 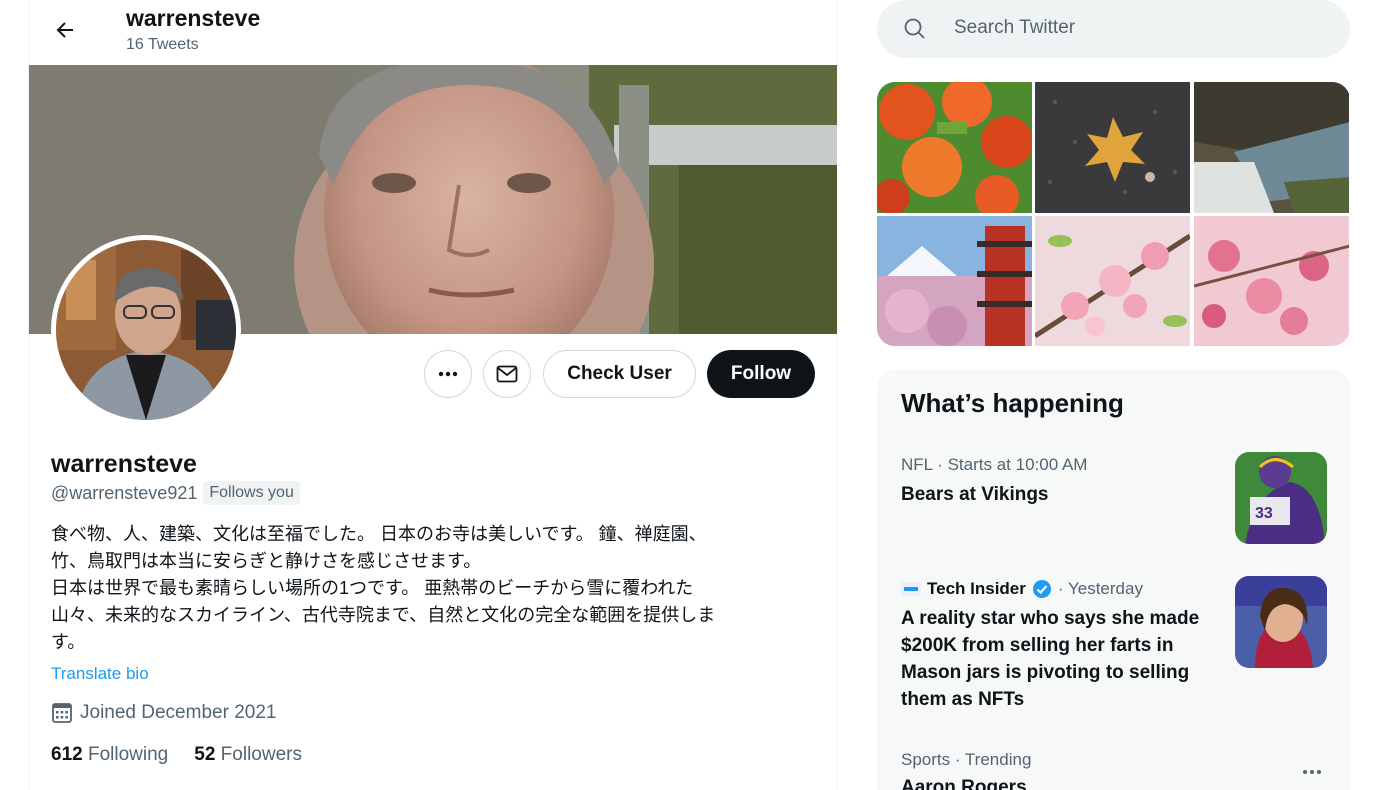 What do you see at coordinates (1264, 513) in the screenshot?
I see `svg-text: 33` at bounding box center [1264, 513].